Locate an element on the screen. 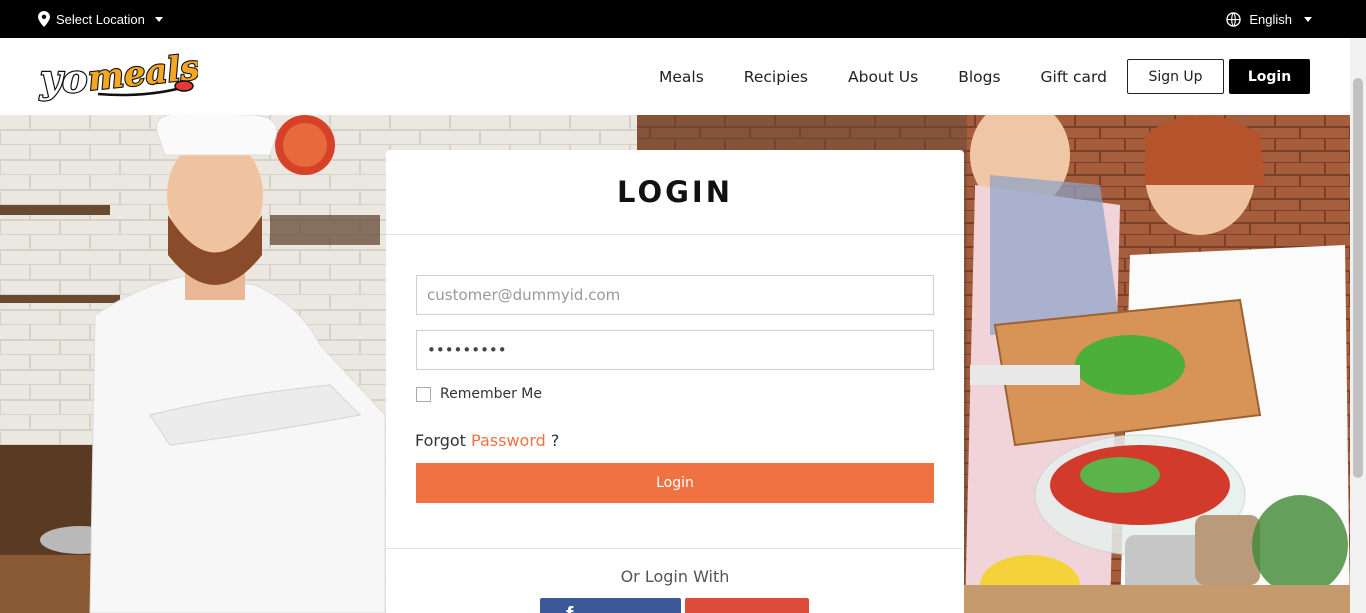 The height and width of the screenshot is (613, 1366). divider is located at coordinates (675, 548).